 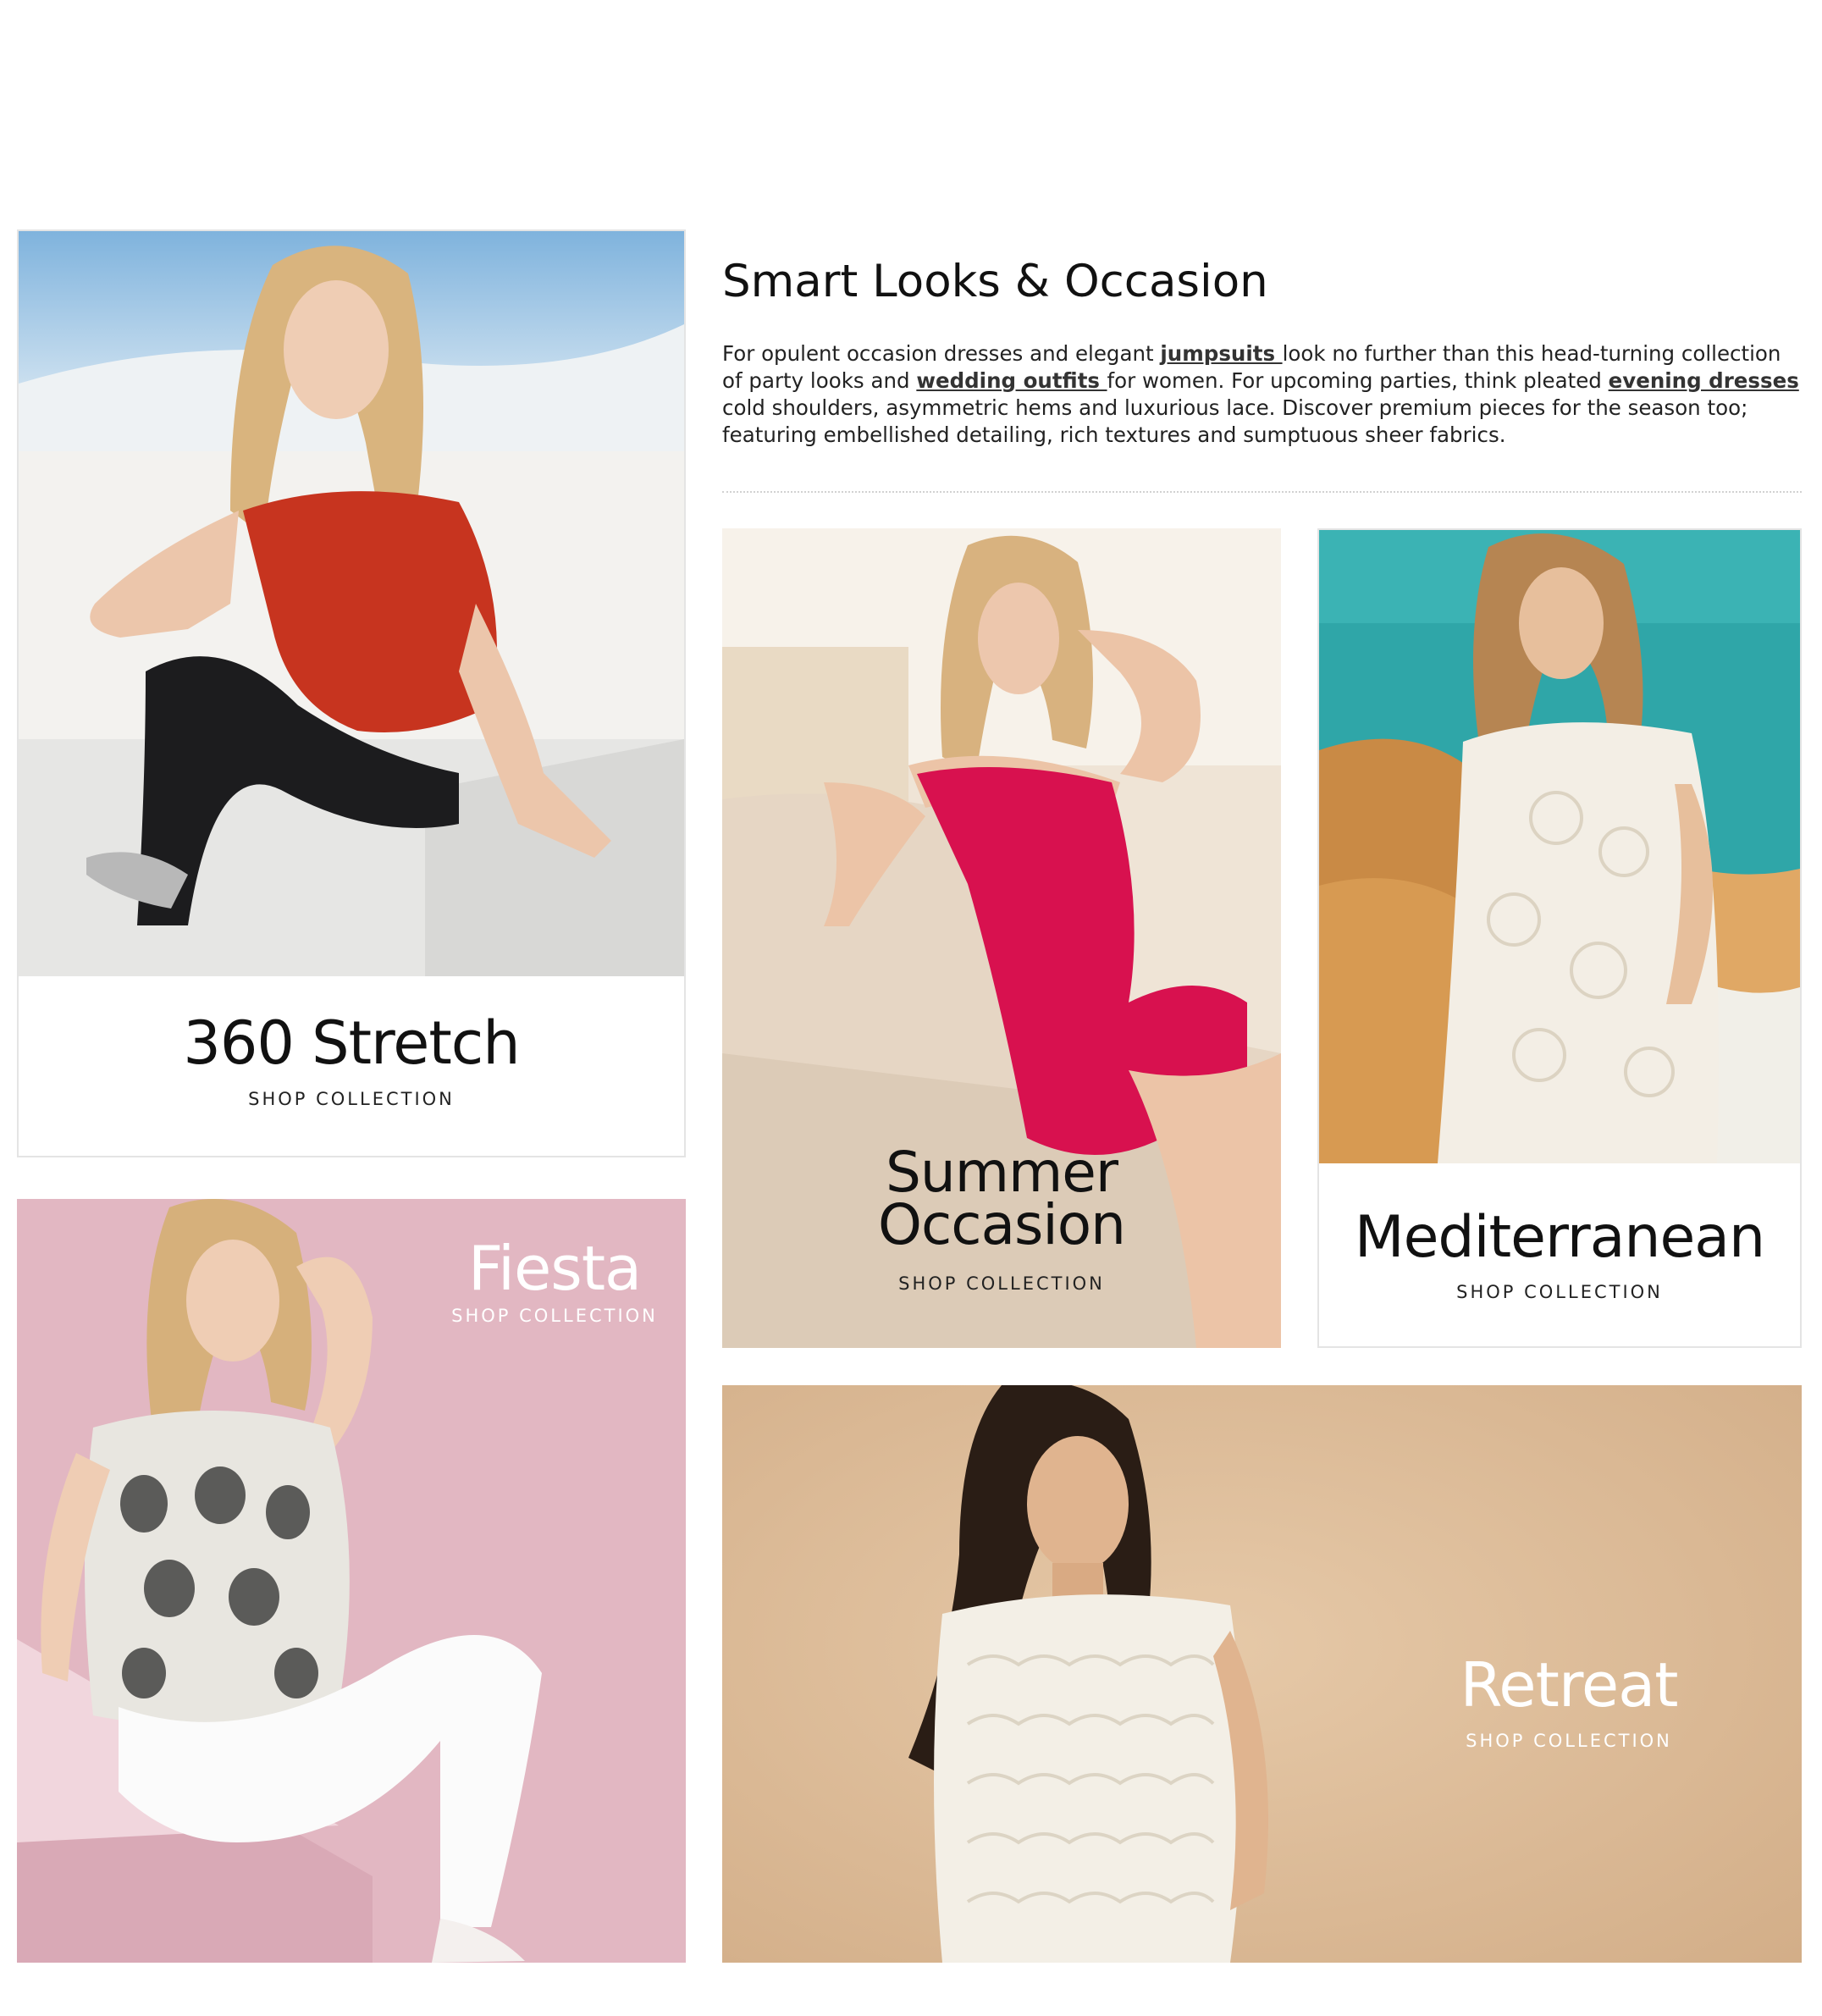 What do you see at coordinates (995, 281) in the screenshot?
I see `page-title: Smart Looks & Occasion` at bounding box center [995, 281].